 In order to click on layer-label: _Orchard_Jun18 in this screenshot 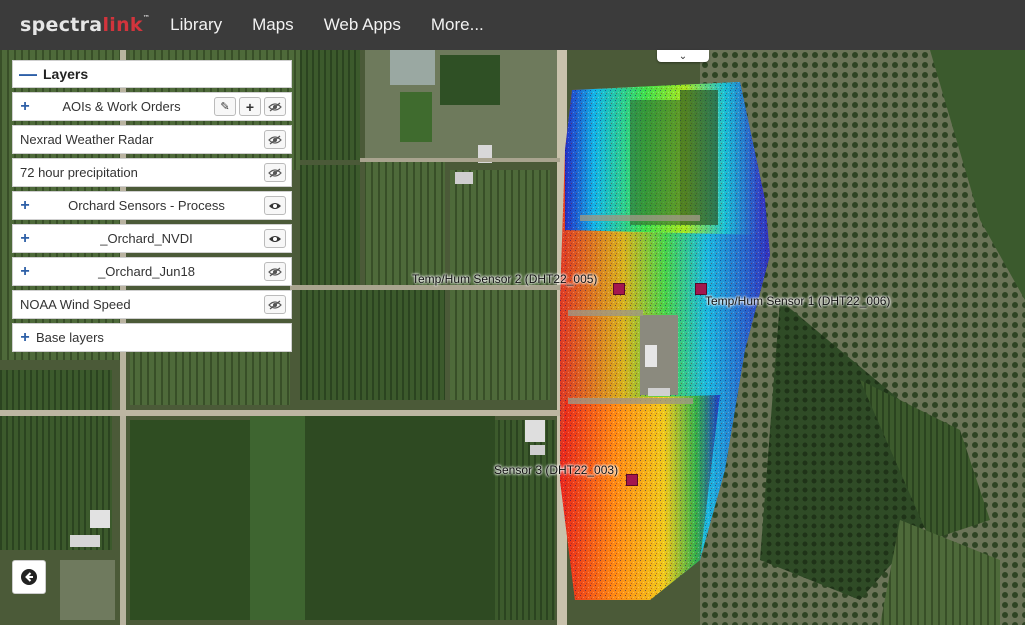, I will do `click(146, 271)`.